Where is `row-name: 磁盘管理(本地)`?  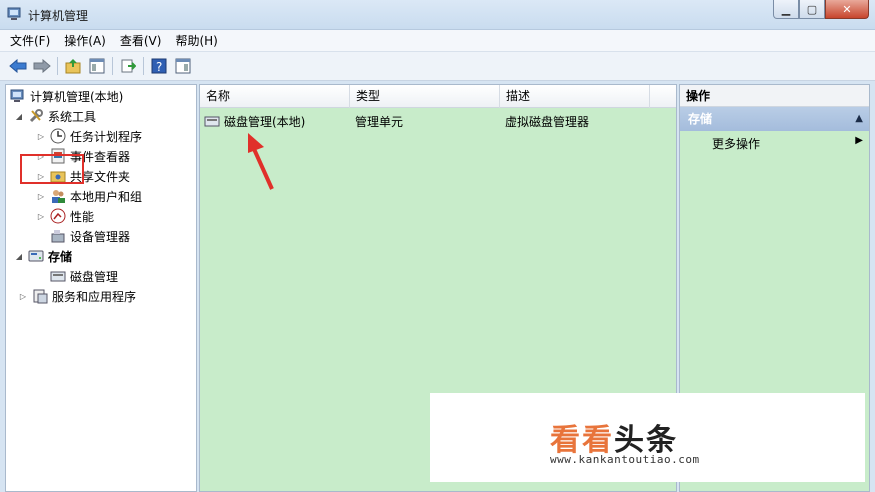 row-name: 磁盘管理(本地) is located at coordinates (265, 121).